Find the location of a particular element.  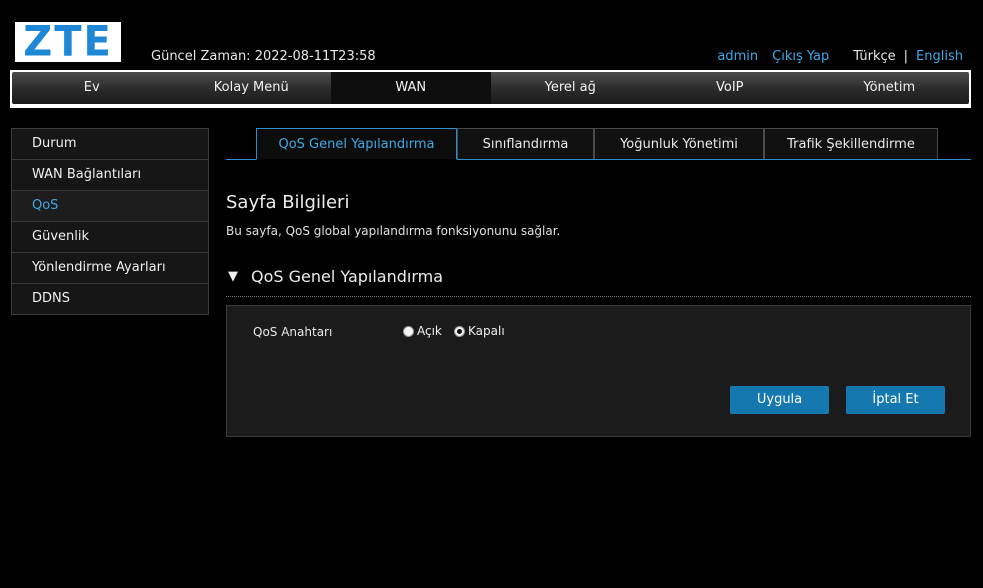

language-current: Türkçe is located at coordinates (874, 56).